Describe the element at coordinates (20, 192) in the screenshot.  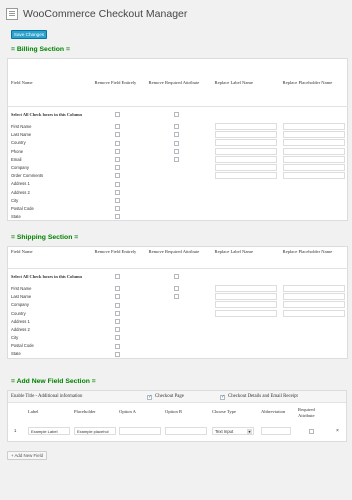
I see `field-name: Address 2` at that location.